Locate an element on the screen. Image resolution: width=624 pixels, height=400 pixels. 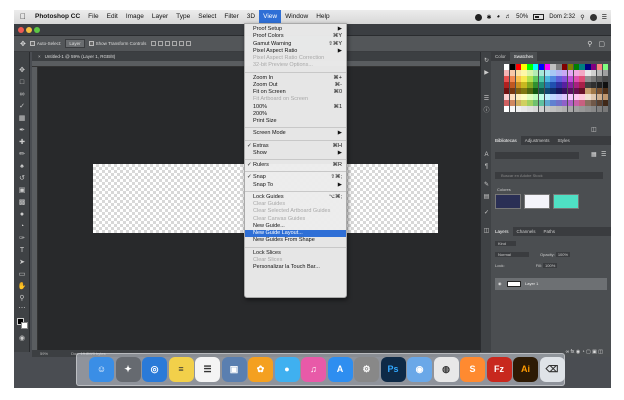
view-menu-item-zoom-in: Zoom In ⌘+ is located at coordinates (295, 78).